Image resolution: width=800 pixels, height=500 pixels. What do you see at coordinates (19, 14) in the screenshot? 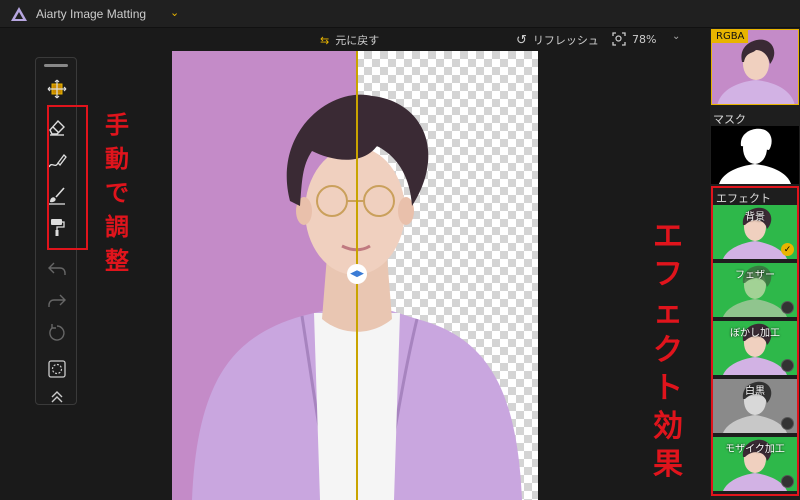
I see `app-logo-icon` at bounding box center [19, 14].